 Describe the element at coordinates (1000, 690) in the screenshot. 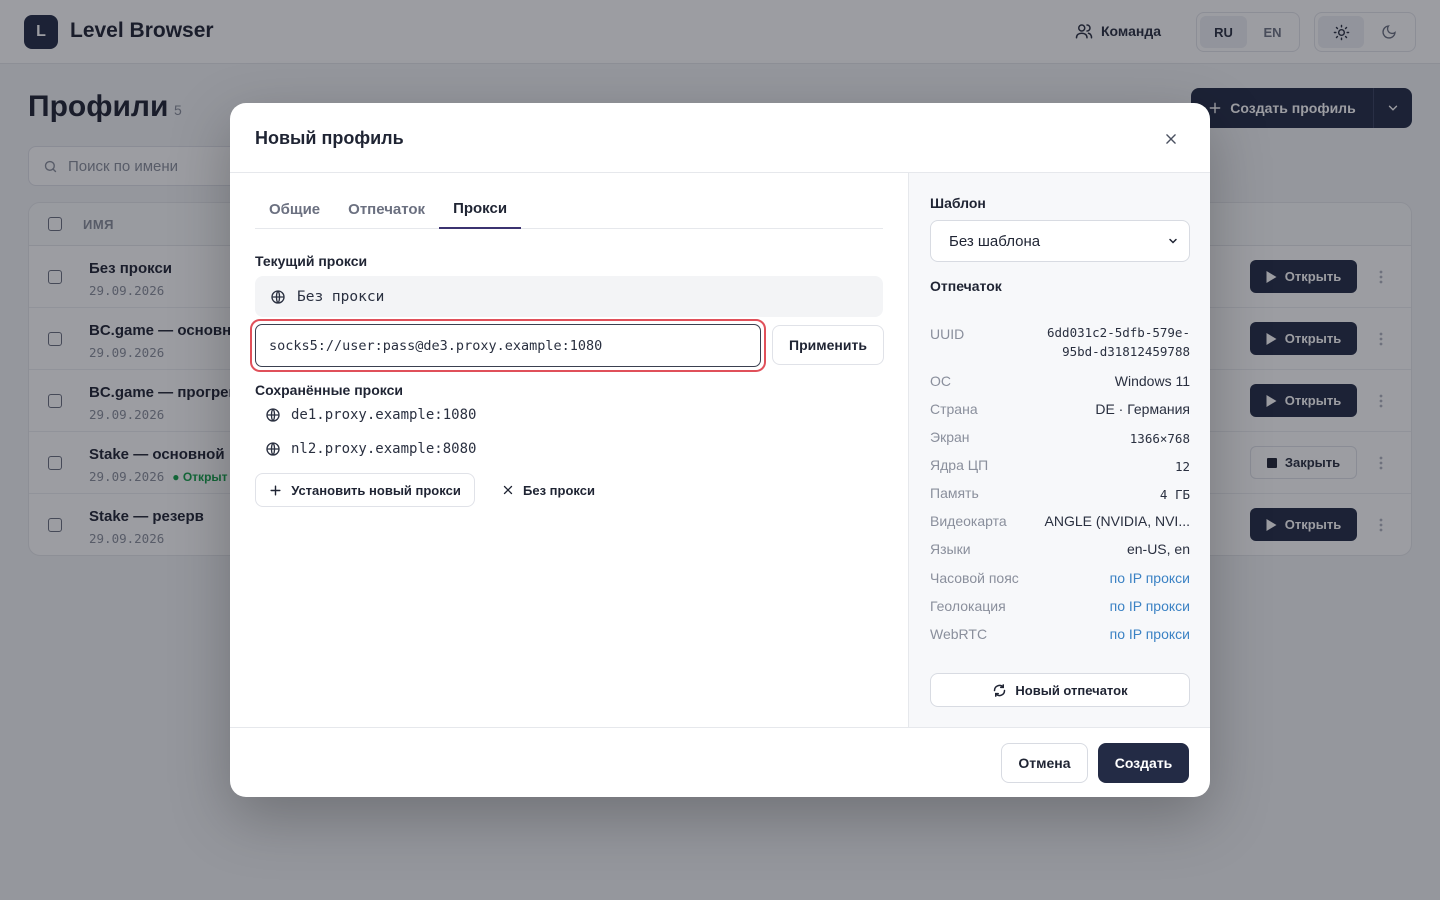

I see `refresh-icon` at that location.